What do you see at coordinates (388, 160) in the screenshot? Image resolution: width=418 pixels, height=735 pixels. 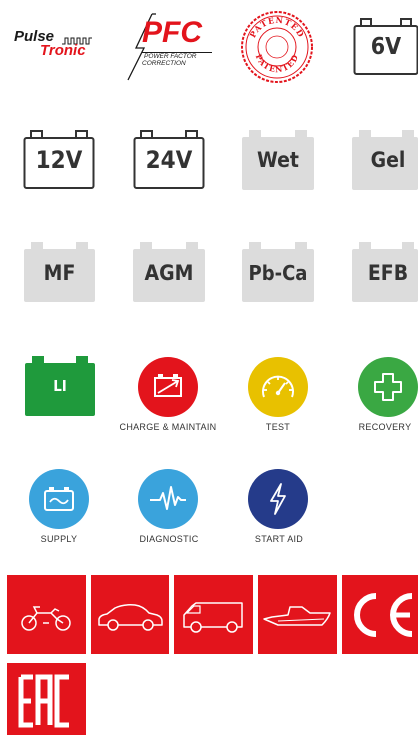 I see `battery-label: Gel` at bounding box center [388, 160].